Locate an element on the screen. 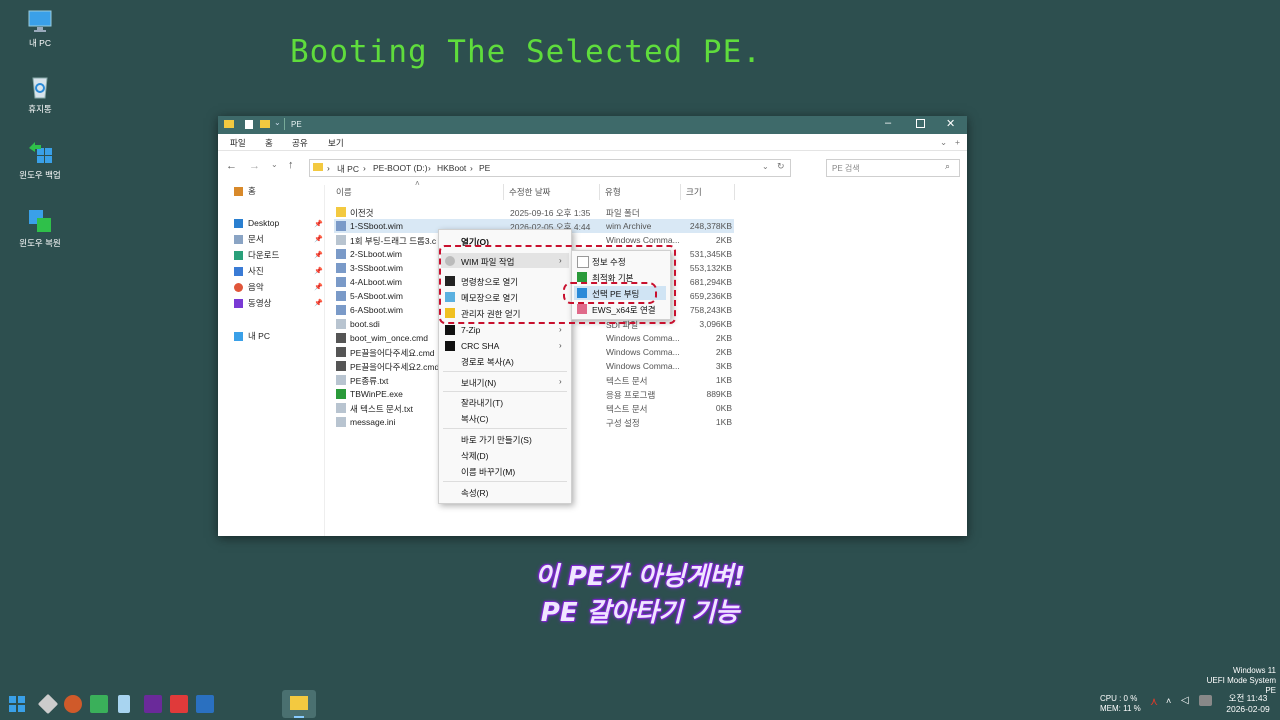 This screenshot has height=720, width=1280. recycle-bin-icon is located at coordinates (40, 87).